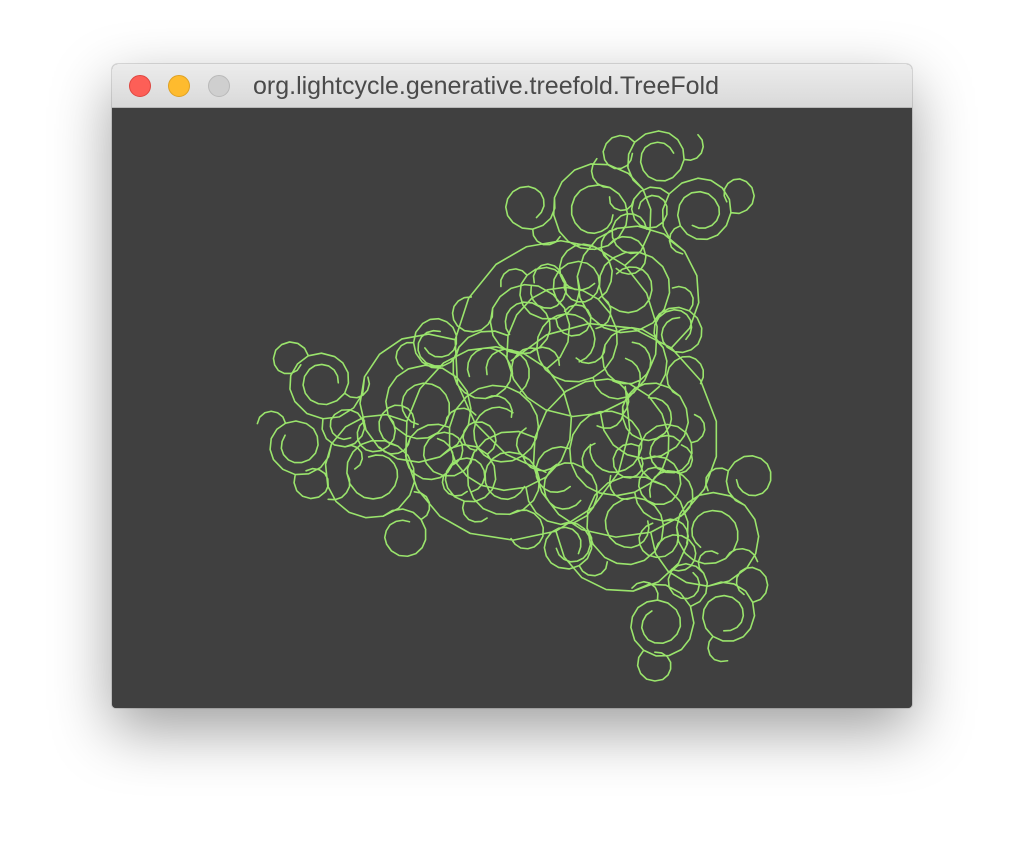 The width and height of the screenshot is (1024, 868). I want to click on zoom-button, so click(219, 86).